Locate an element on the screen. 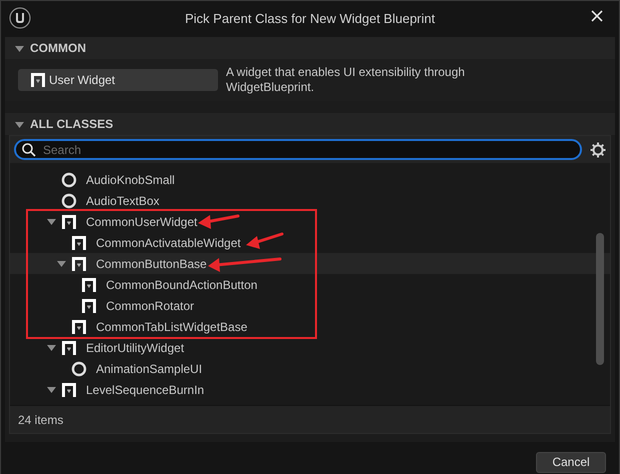 This screenshot has width=620, height=474. section-title: COMMON is located at coordinates (58, 48).